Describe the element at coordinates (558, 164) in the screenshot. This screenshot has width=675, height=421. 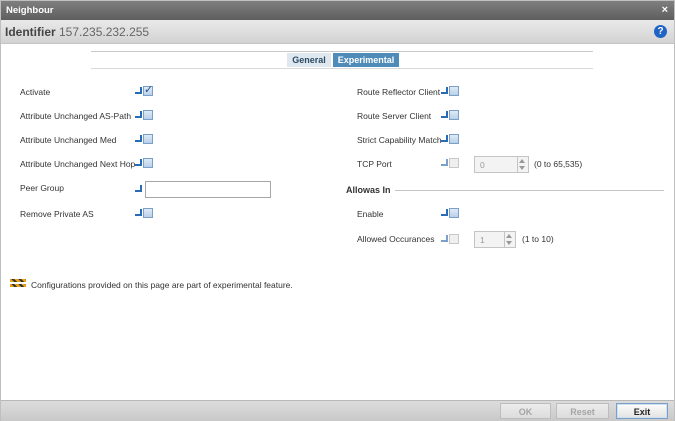
I see `tcp-port-range: (0 to 65,535)` at that location.